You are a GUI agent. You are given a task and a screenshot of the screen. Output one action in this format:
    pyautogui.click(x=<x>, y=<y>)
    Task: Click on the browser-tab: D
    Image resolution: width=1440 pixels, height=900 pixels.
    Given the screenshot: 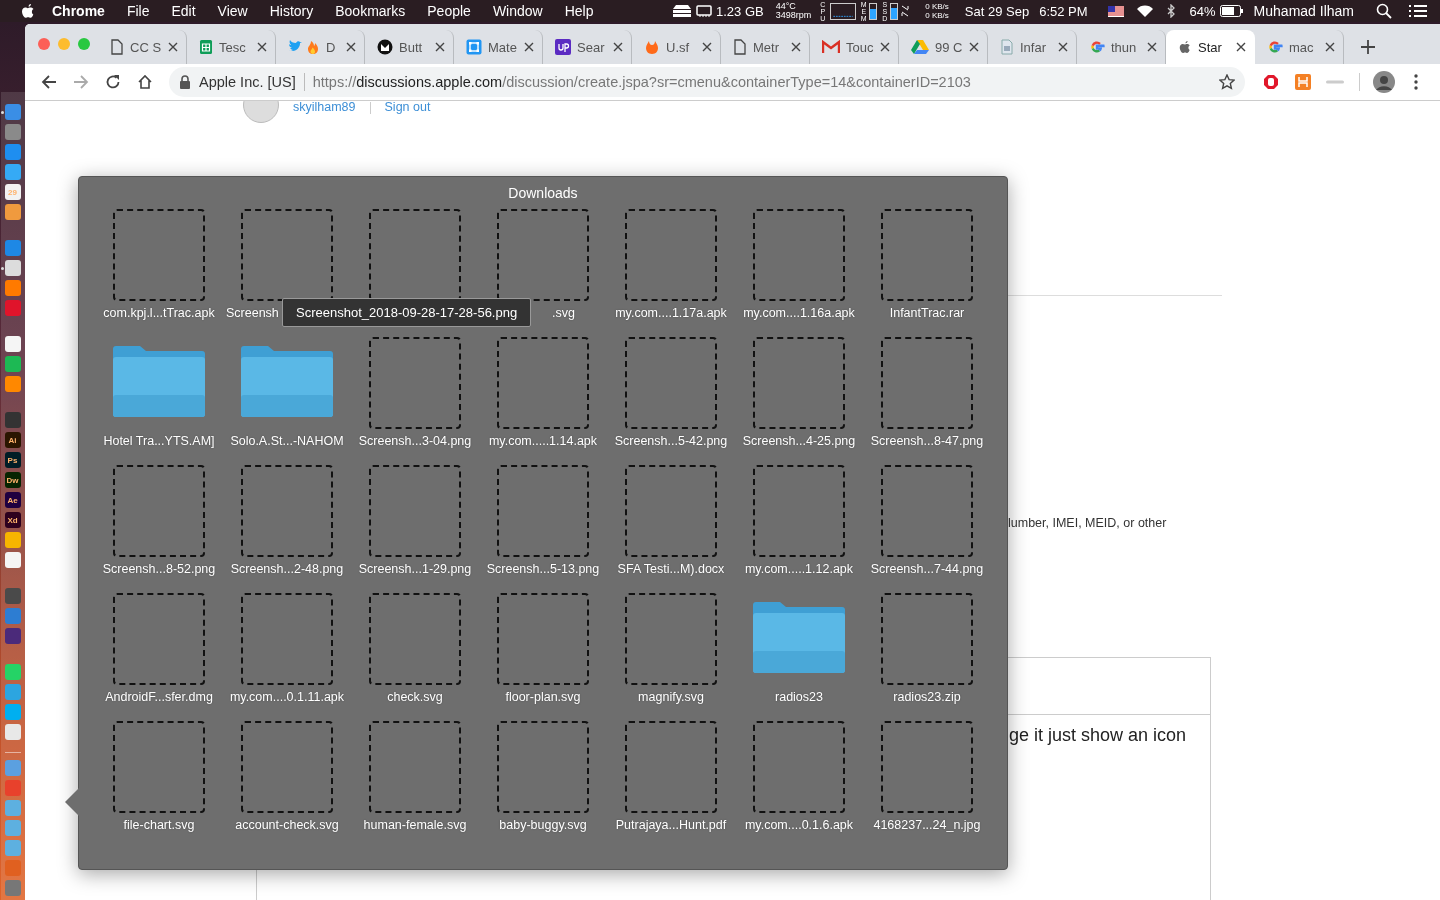 What is the action you would take?
    pyautogui.click(x=320, y=47)
    